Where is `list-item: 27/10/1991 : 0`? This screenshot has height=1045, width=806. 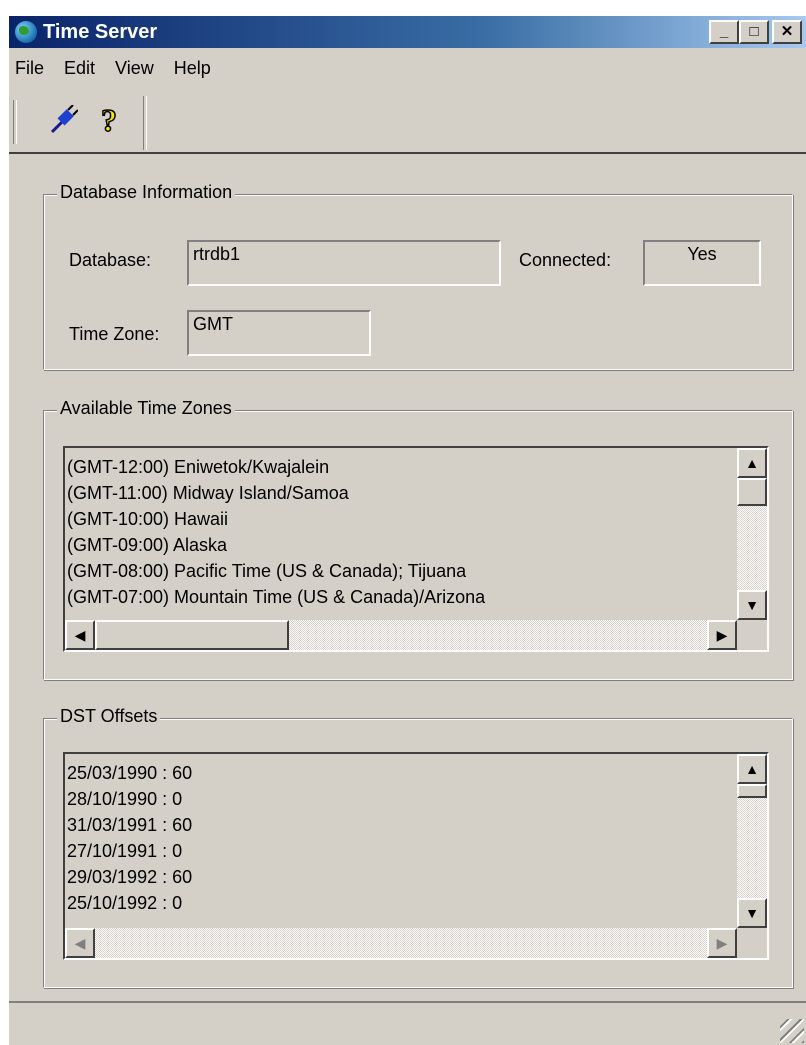
list-item: 27/10/1991 : 0 is located at coordinates (129, 851).